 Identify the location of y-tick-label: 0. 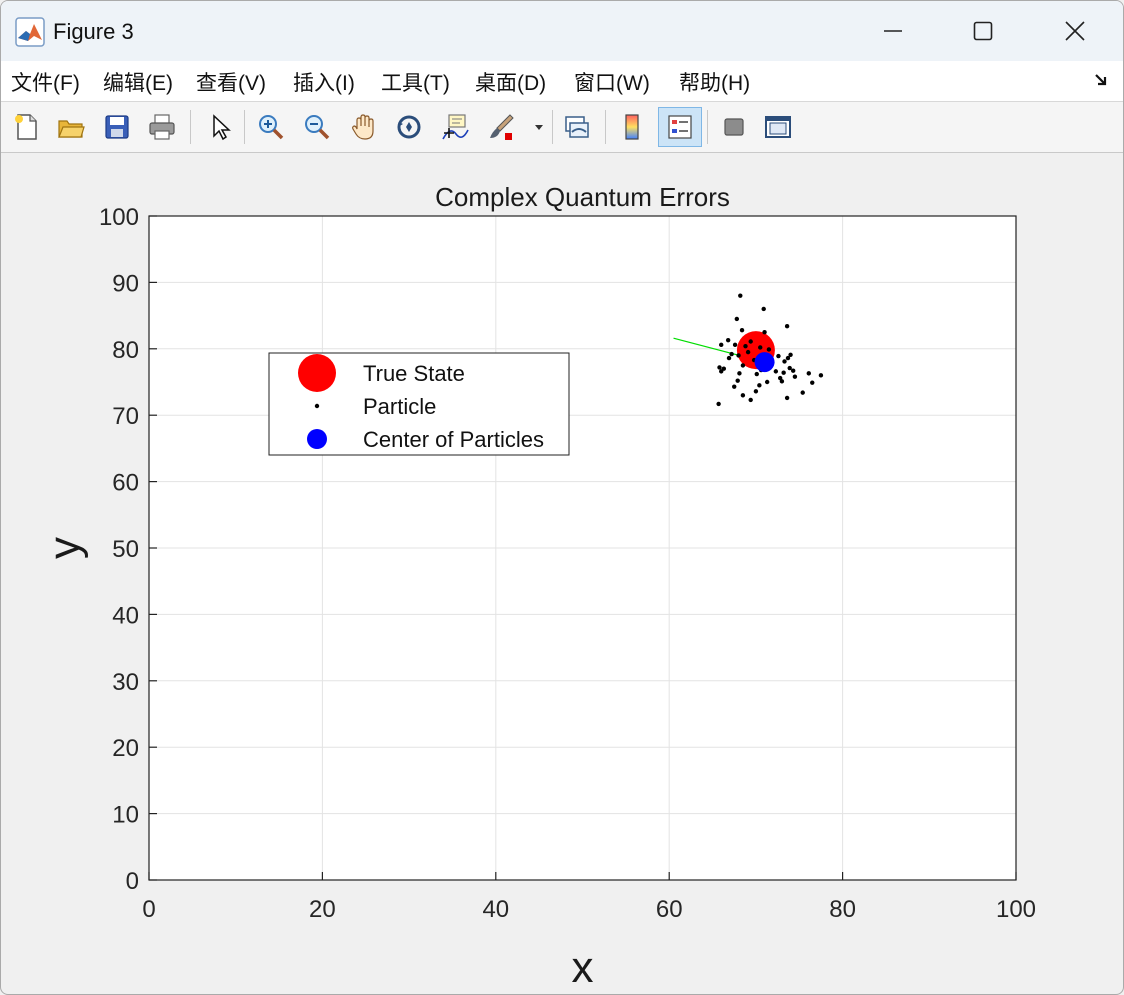
(132, 881).